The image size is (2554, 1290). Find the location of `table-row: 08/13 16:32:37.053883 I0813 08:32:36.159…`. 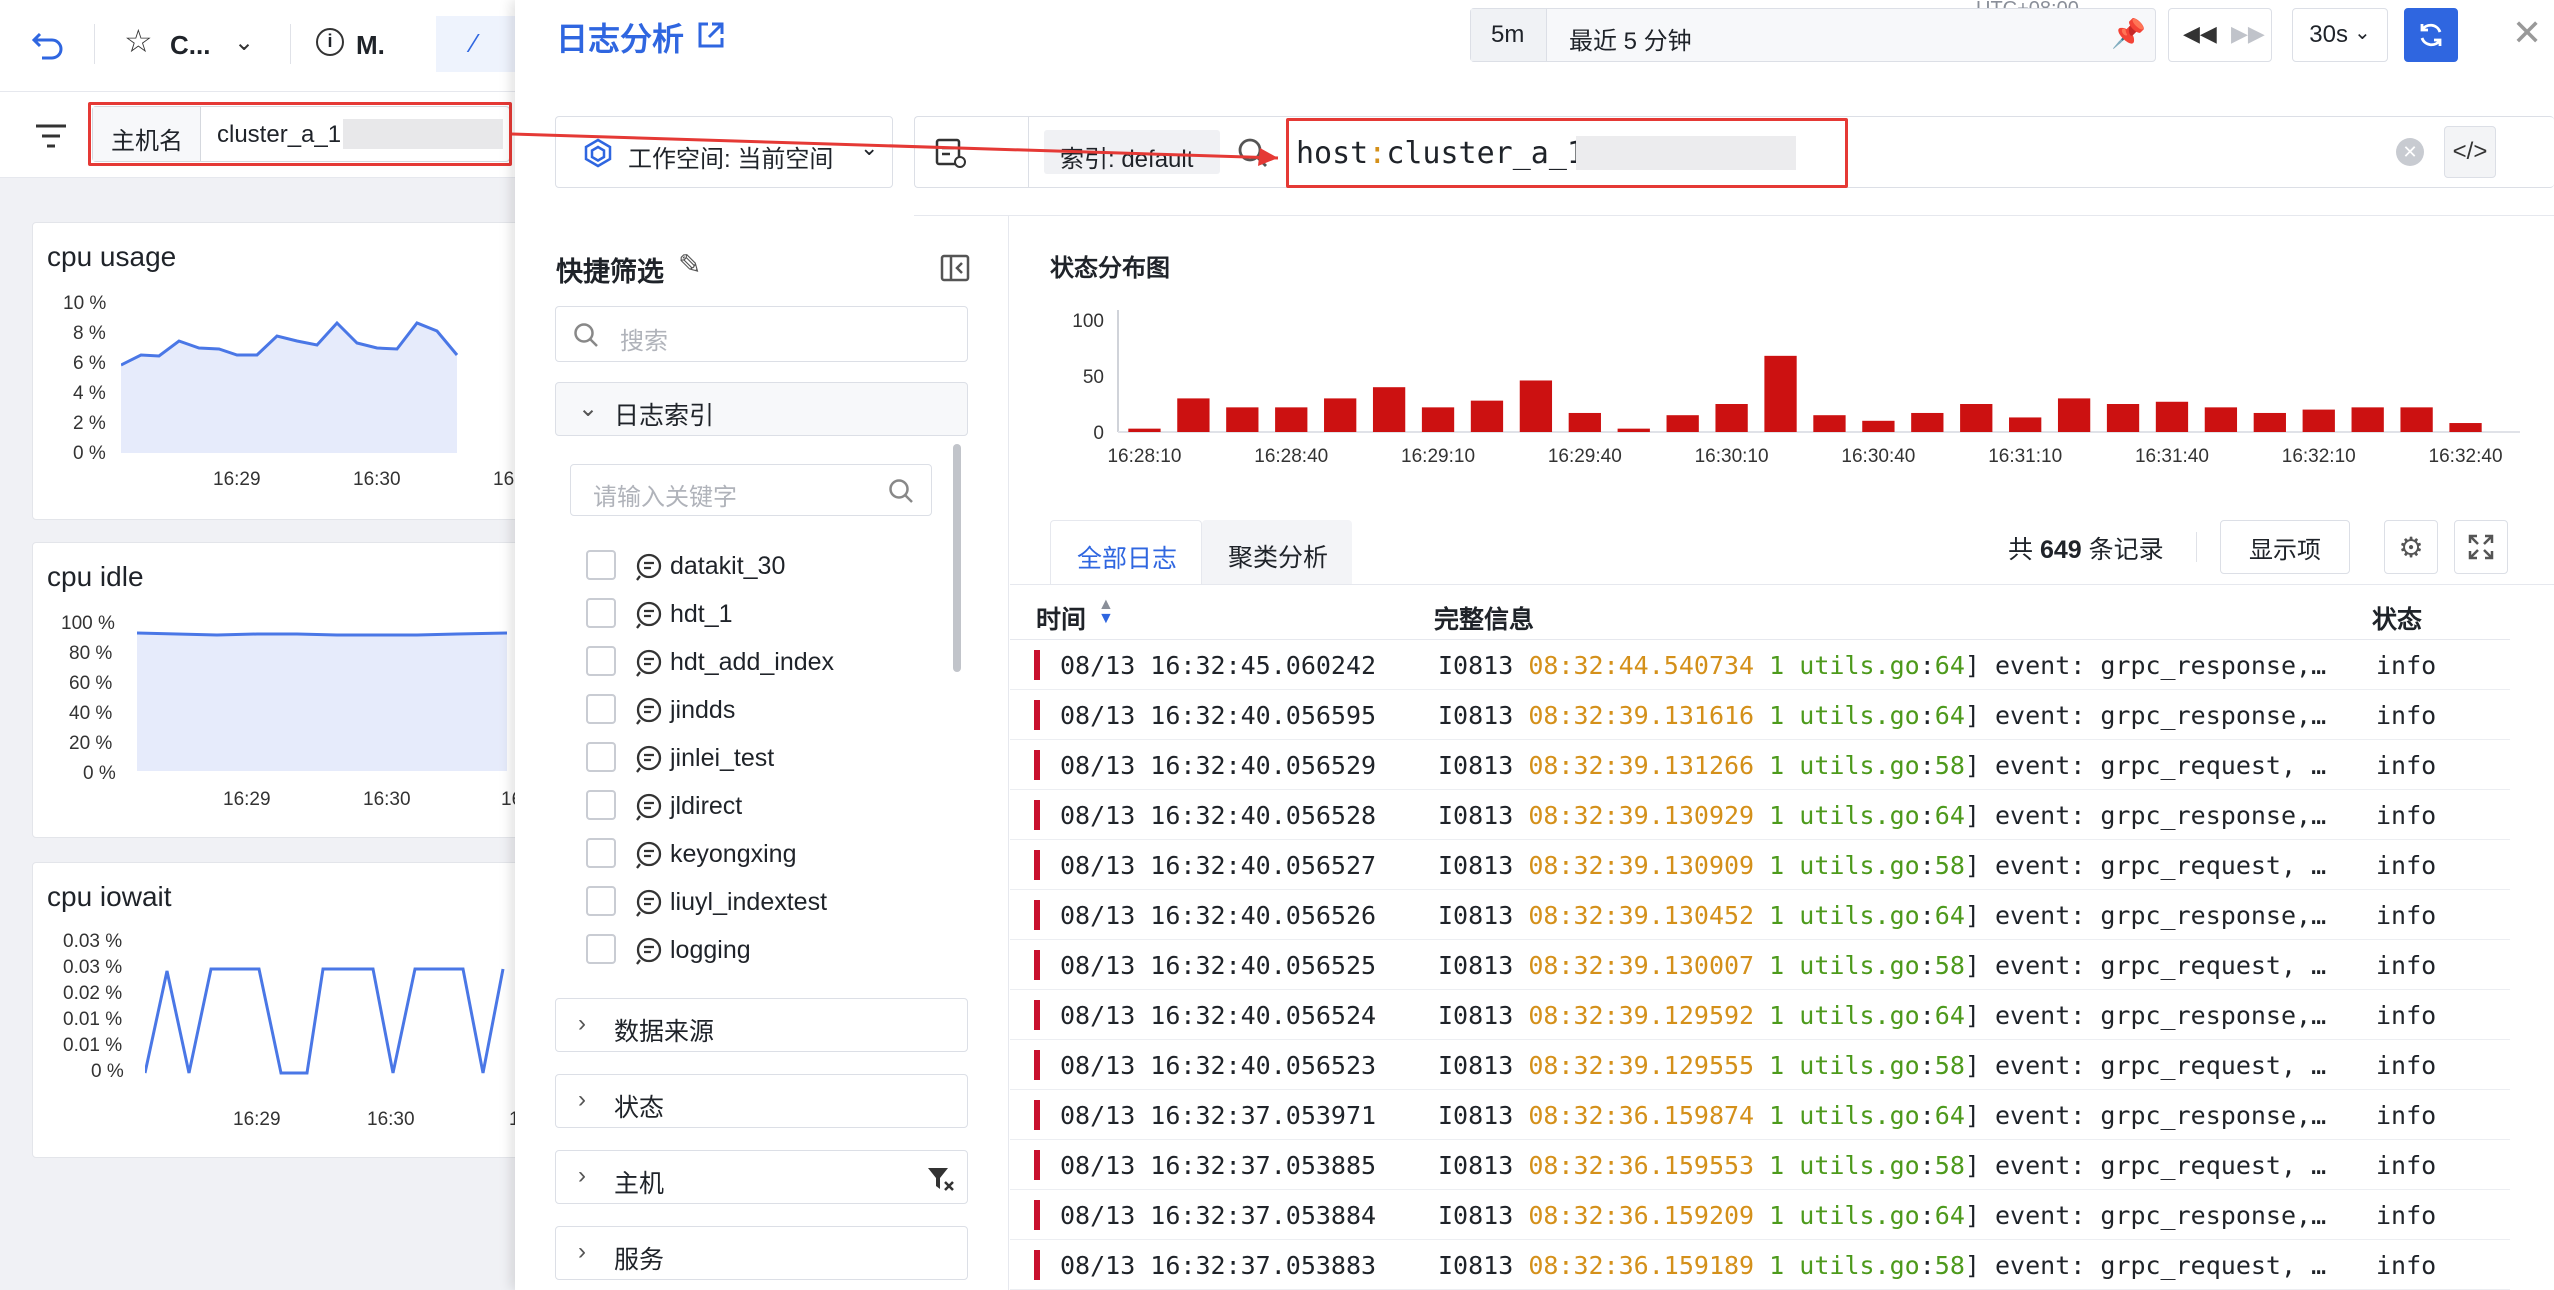

table-row: 08/13 16:32:37.053883 I0813 08:32:36.159… is located at coordinates (1760, 1265).